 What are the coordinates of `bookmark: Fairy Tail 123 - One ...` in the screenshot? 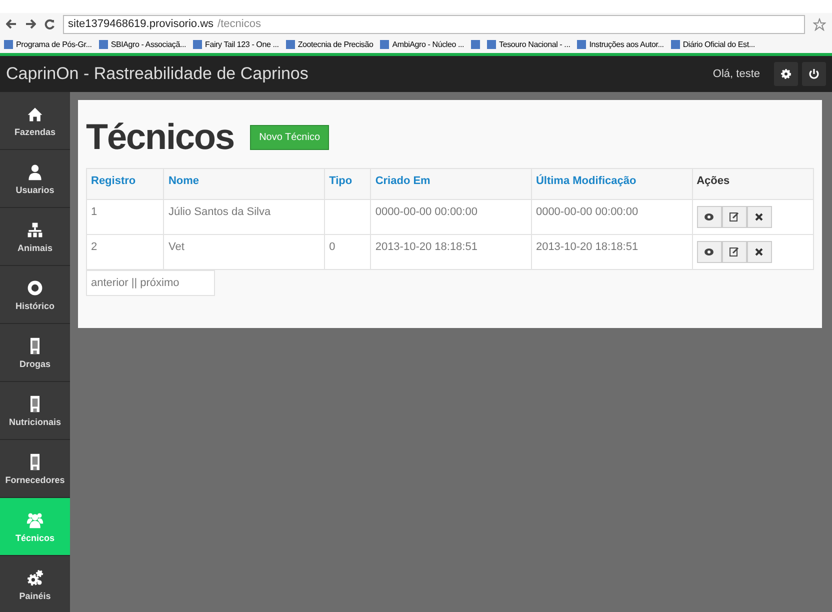 It's located at (236, 44).